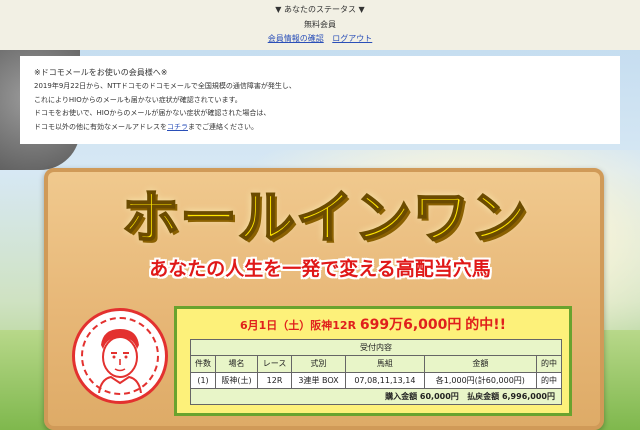  Describe the element at coordinates (203, 364) in the screenshot. I see `column-header: 件数` at that location.